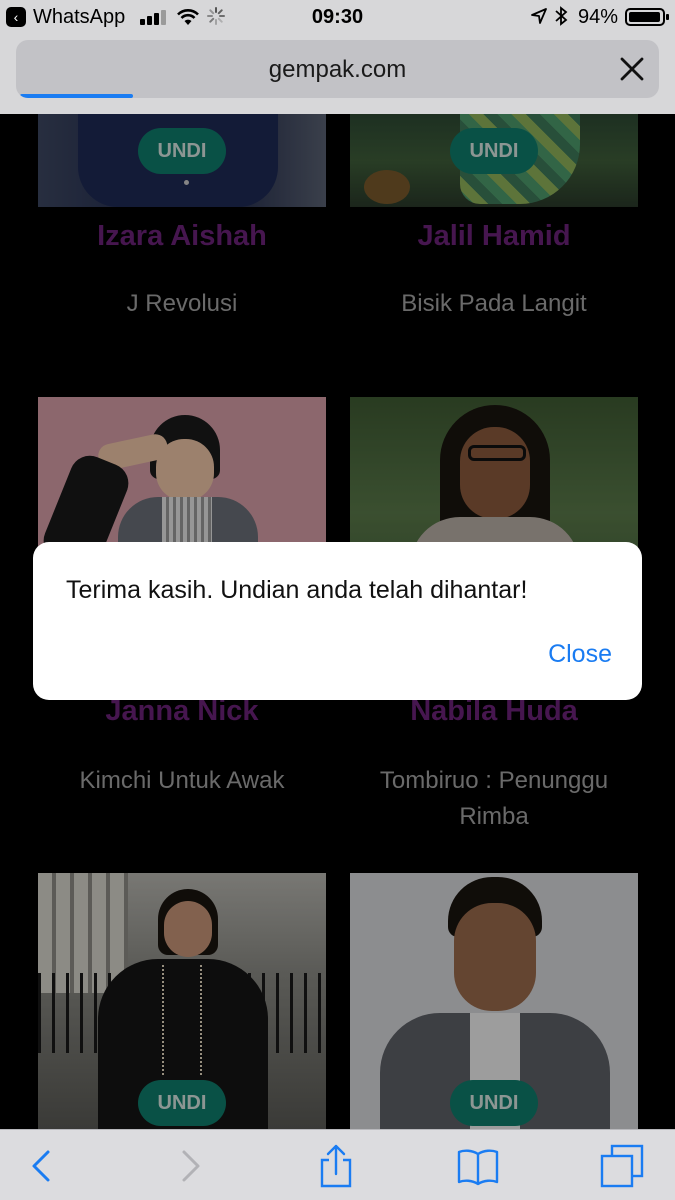 The image size is (675, 1200). What do you see at coordinates (580, 654) in the screenshot?
I see `alert-close-button: Close` at bounding box center [580, 654].